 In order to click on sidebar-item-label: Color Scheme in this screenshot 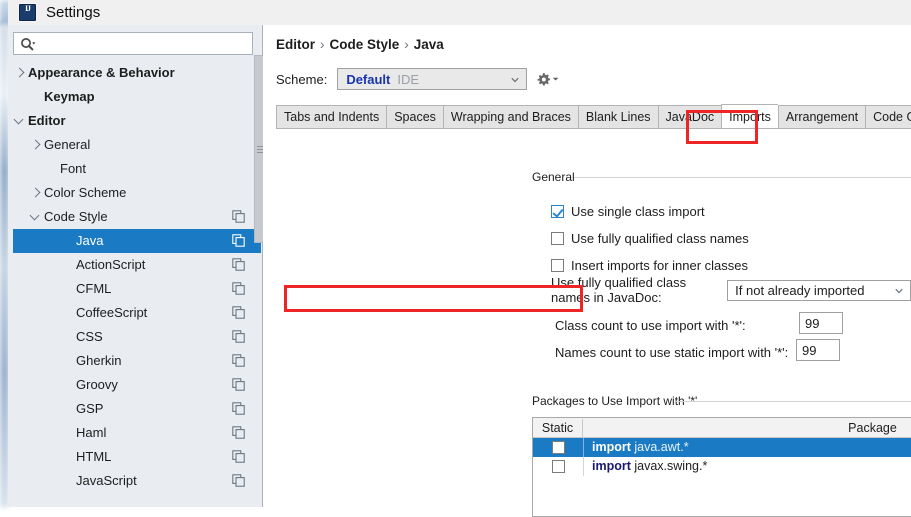, I will do `click(85, 192)`.